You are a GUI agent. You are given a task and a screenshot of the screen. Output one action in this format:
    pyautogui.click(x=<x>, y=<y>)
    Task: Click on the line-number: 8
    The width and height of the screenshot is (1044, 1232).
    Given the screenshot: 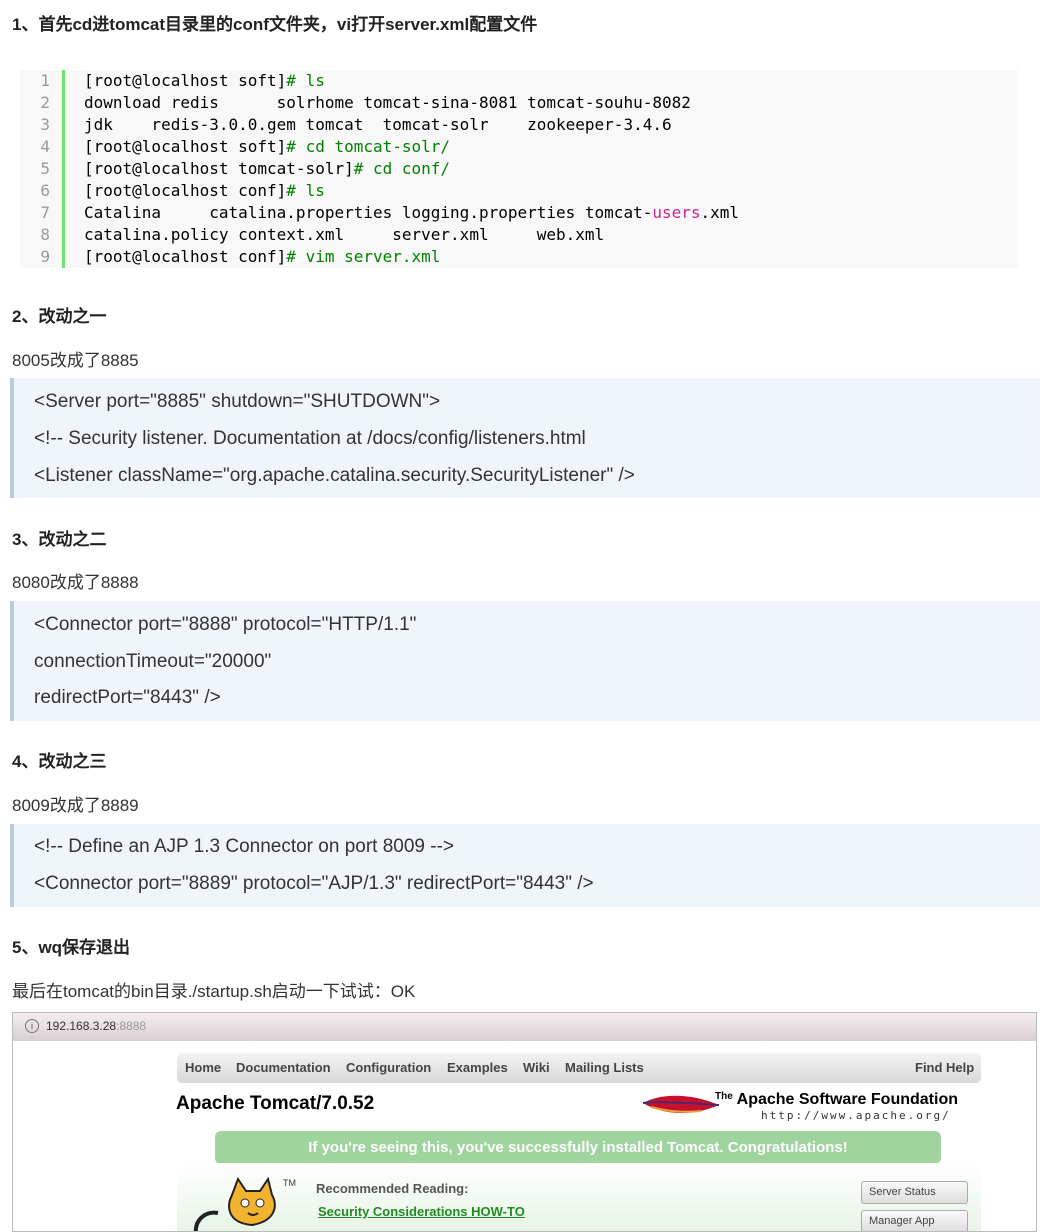 What is the action you would take?
    pyautogui.click(x=45, y=234)
    